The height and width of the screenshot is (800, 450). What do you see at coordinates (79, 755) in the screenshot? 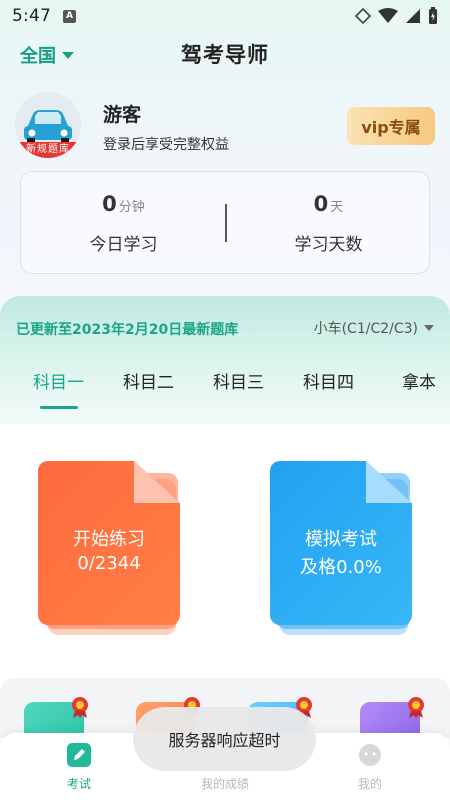
I see `pencil-icon` at bounding box center [79, 755].